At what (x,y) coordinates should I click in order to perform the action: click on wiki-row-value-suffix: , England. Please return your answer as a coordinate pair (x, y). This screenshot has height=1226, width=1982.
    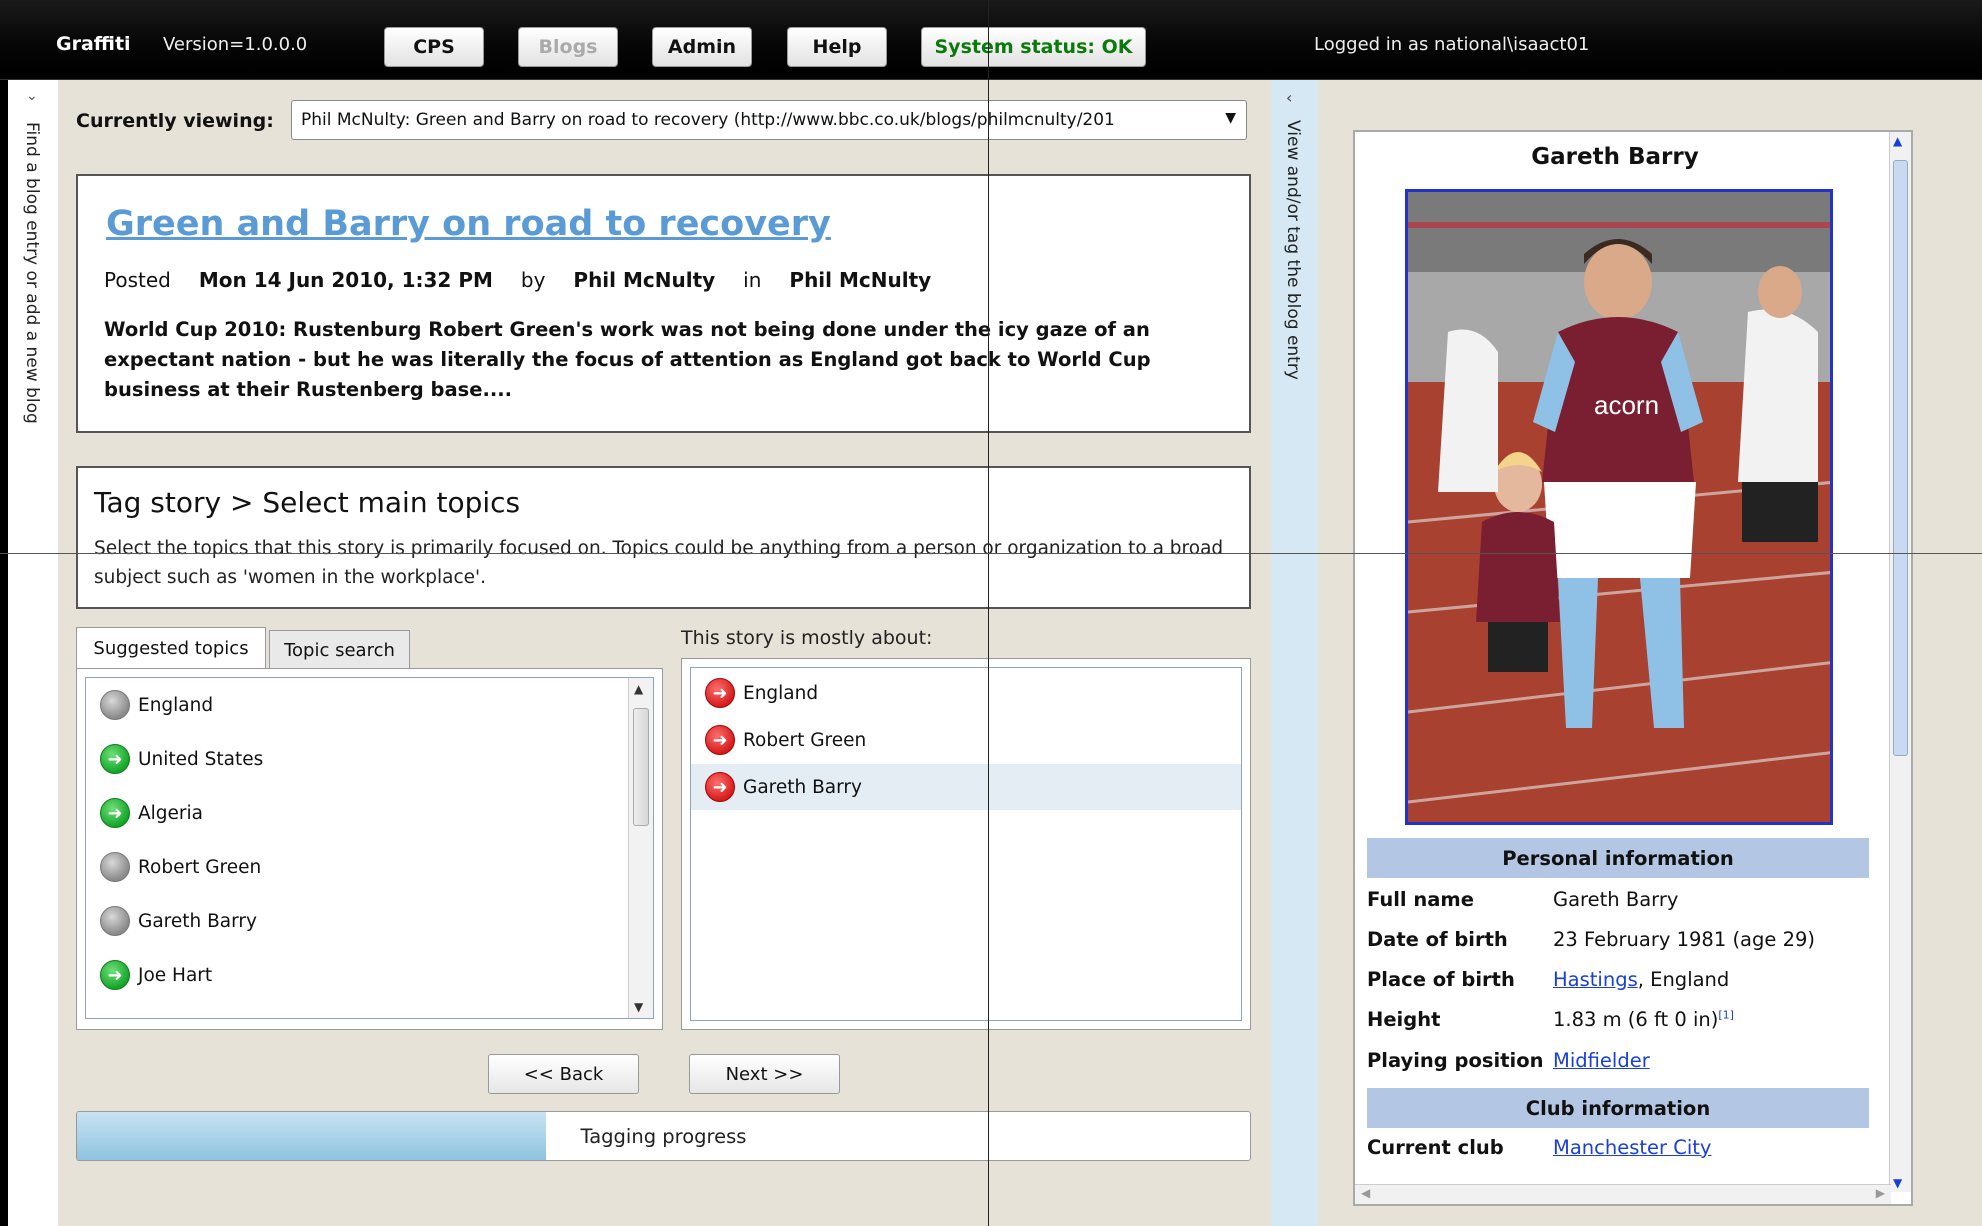
    Looking at the image, I should click on (1683, 979).